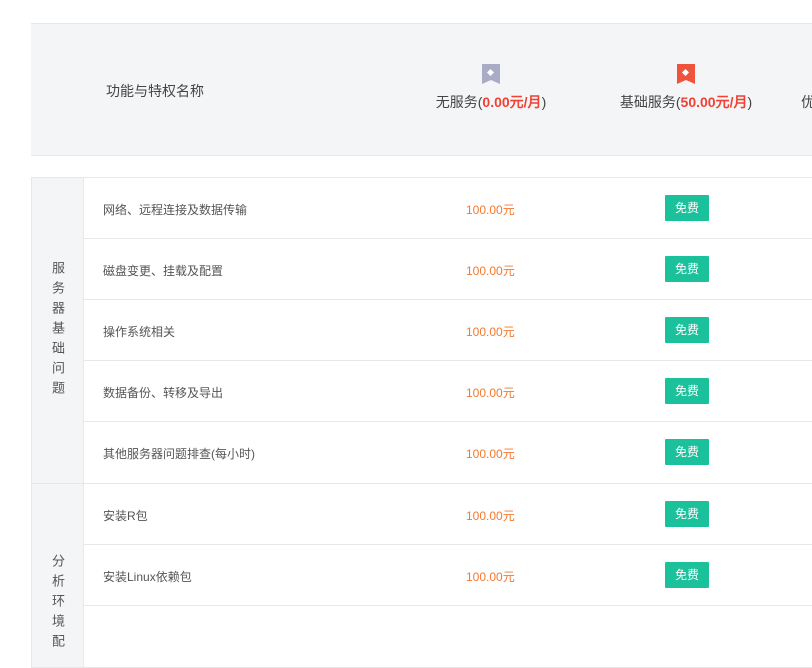 This screenshot has width=812, height=668. Describe the element at coordinates (806, 88) in the screenshot. I see `plan-premium: 优` at that location.